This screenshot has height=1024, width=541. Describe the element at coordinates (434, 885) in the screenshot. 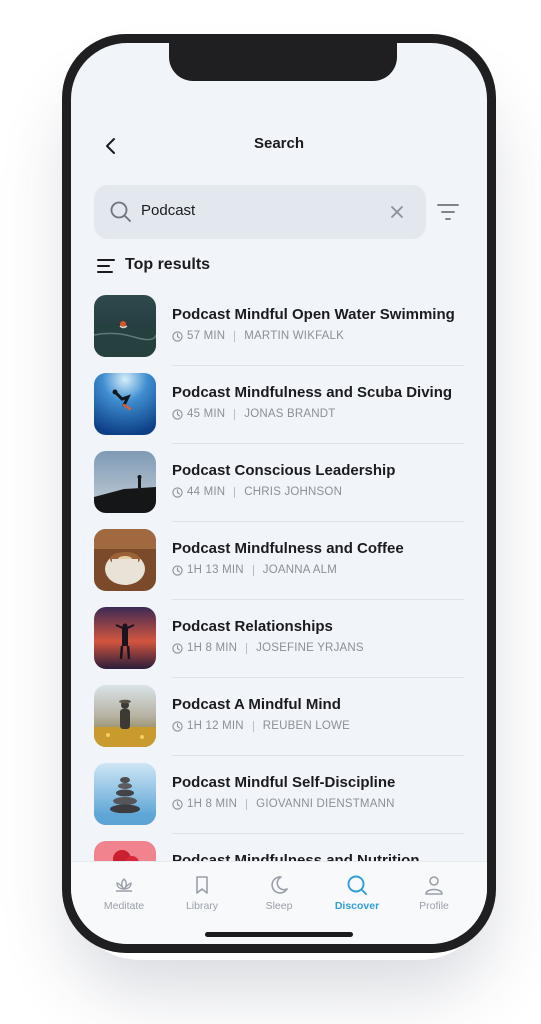

I see `person-icon` at that location.